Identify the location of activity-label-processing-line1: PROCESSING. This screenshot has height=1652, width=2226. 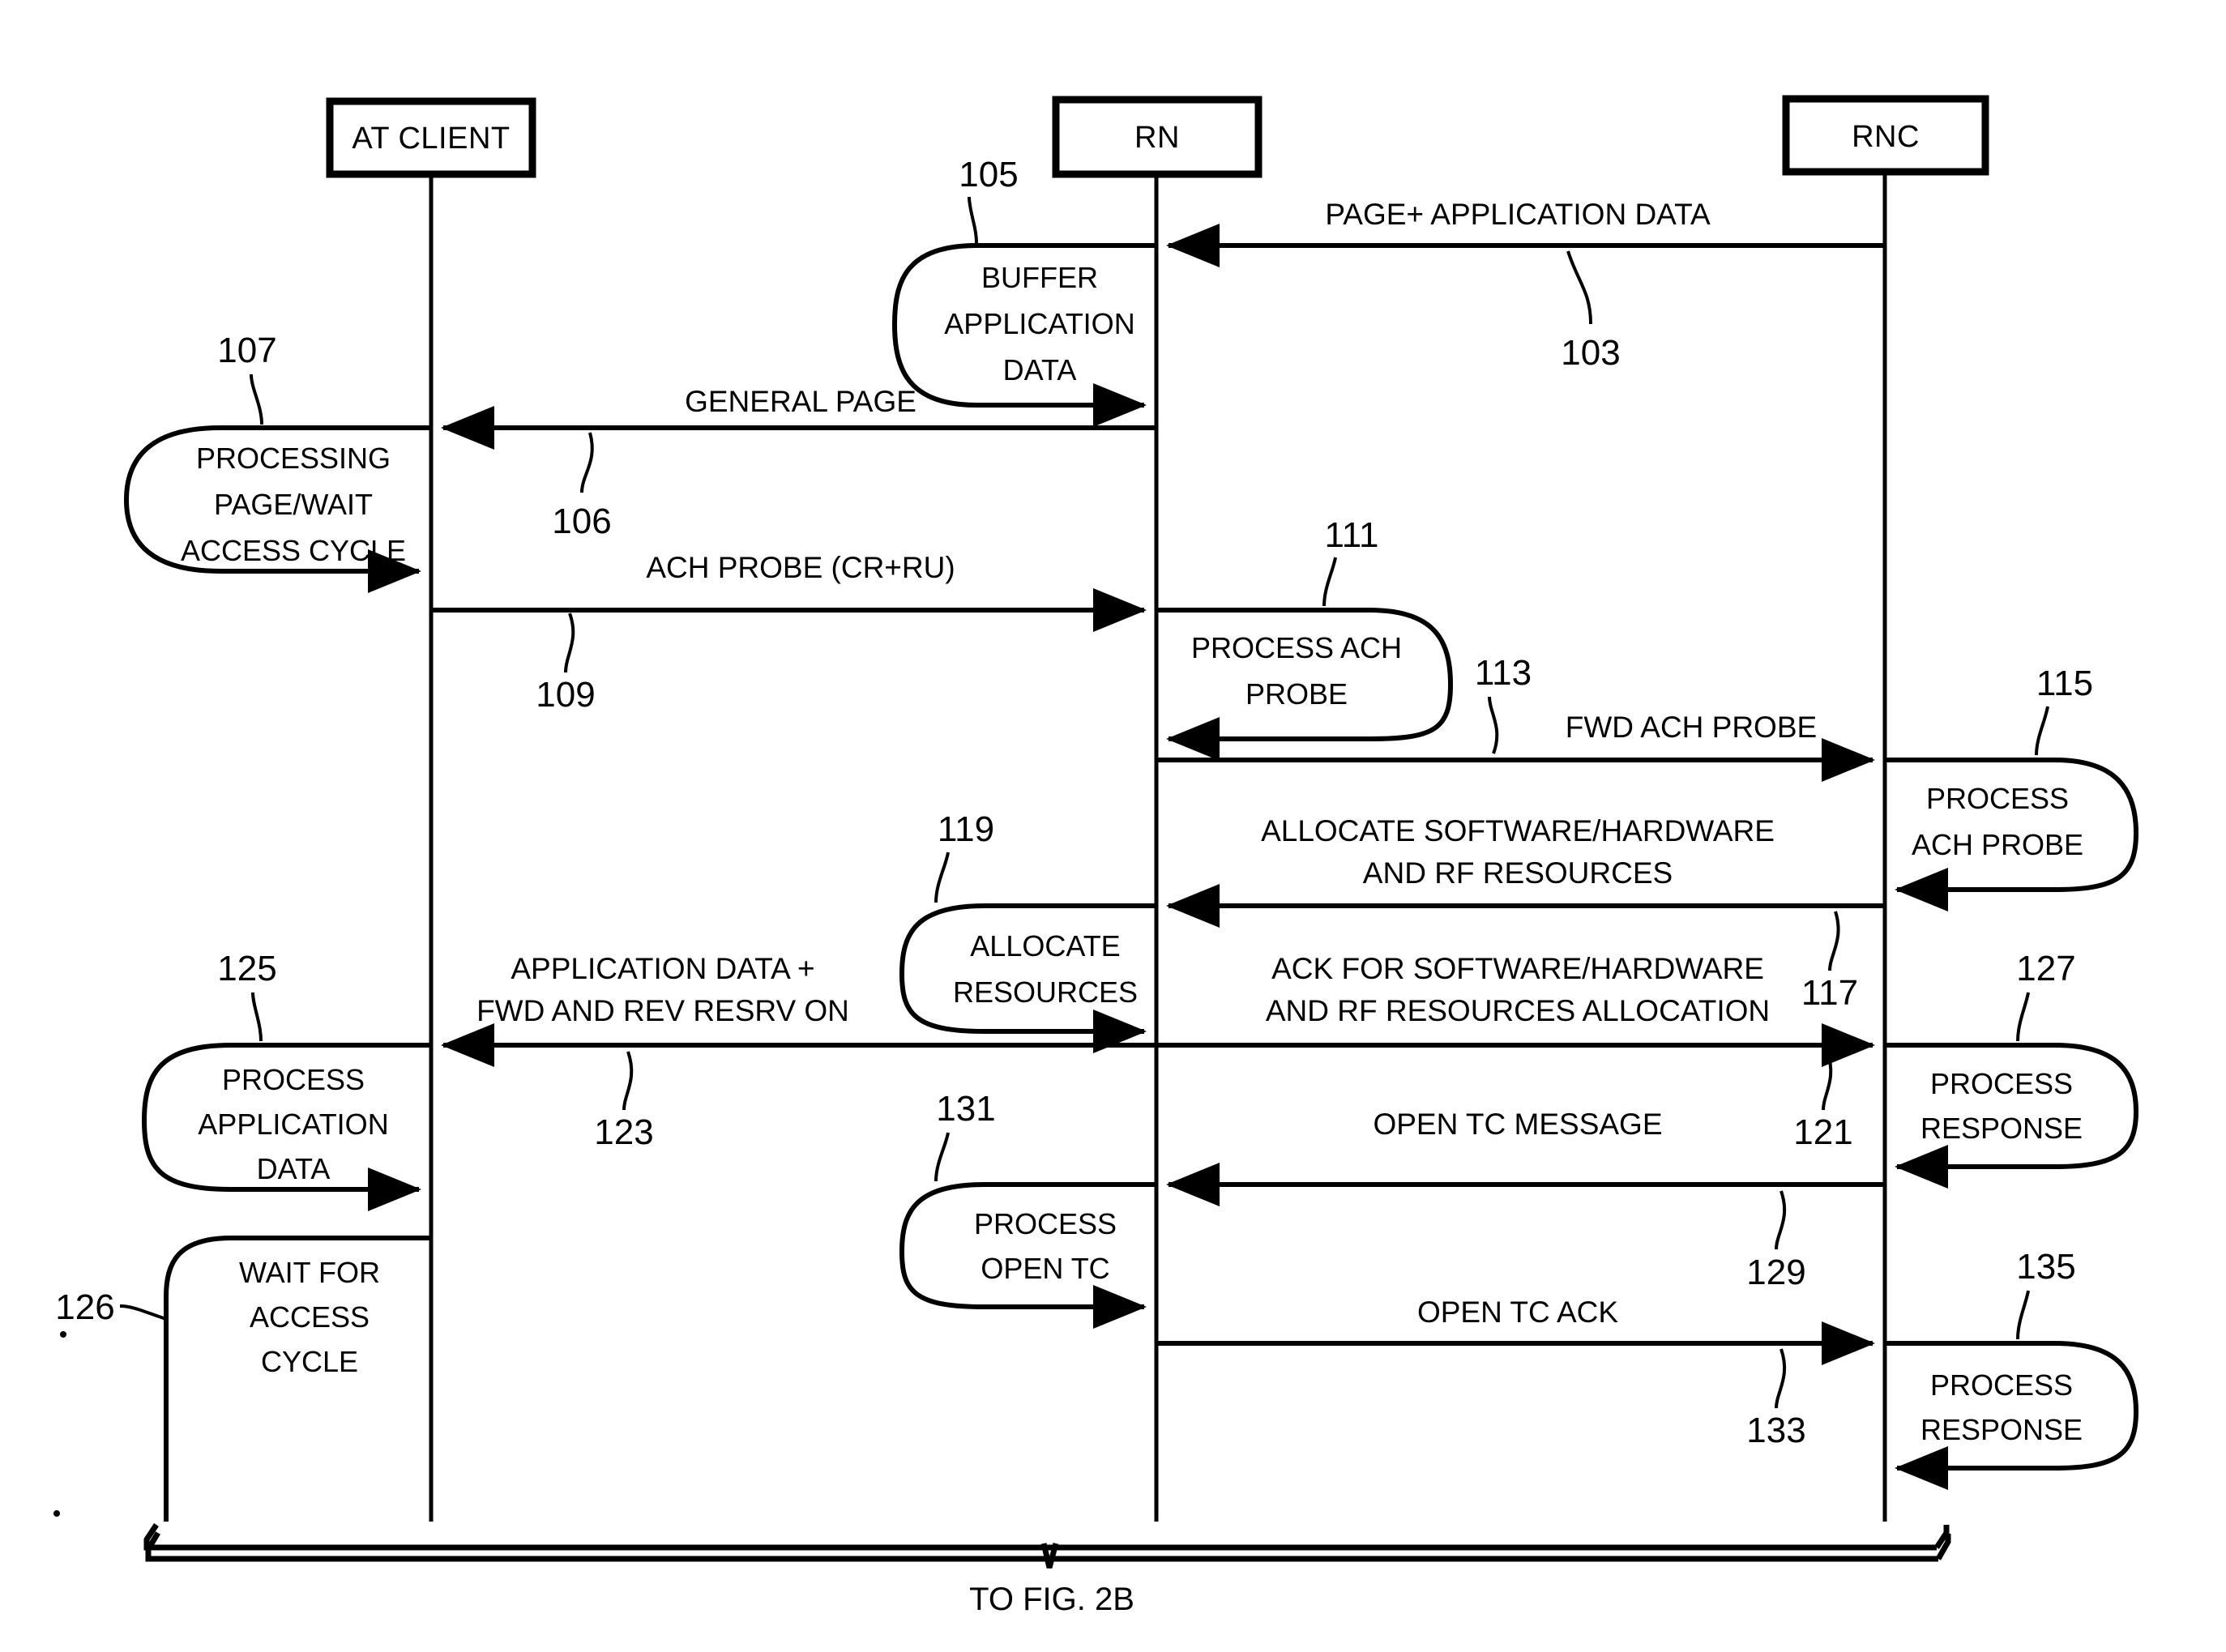
(293, 458).